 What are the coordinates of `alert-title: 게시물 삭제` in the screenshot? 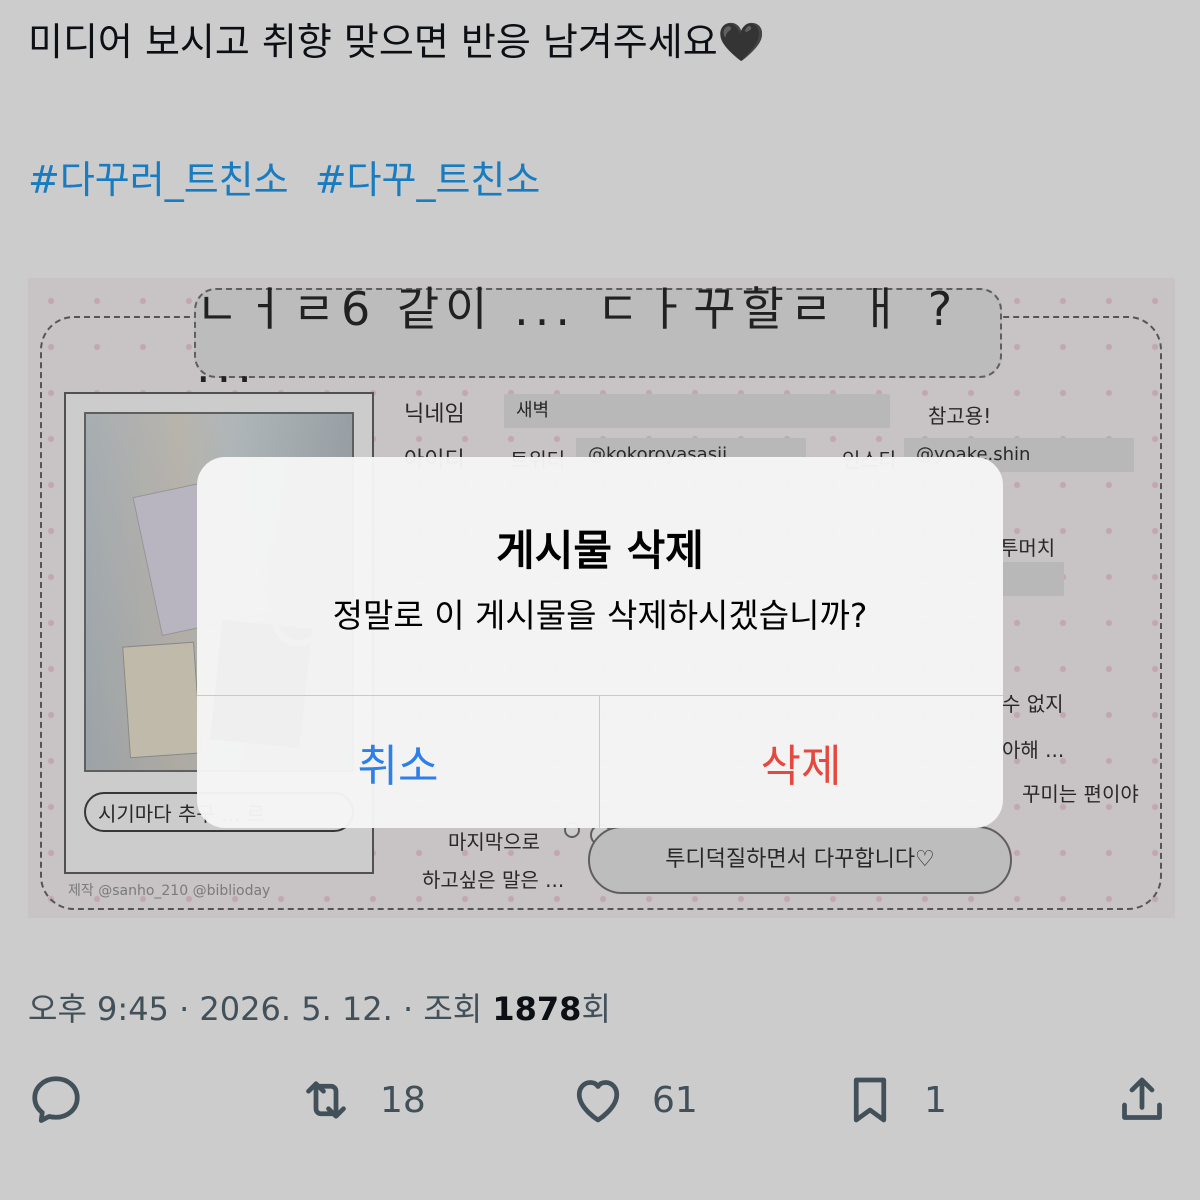 It's located at (600, 550).